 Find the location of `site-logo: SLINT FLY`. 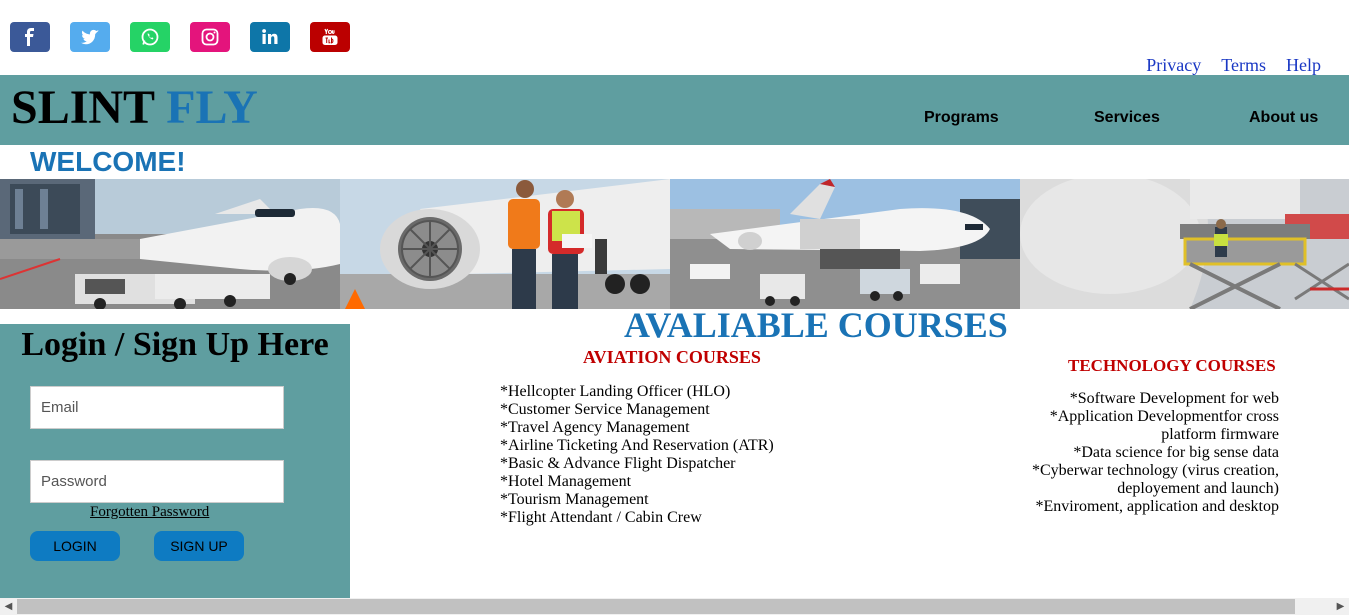

site-logo: SLINT FLY is located at coordinates (134, 107).